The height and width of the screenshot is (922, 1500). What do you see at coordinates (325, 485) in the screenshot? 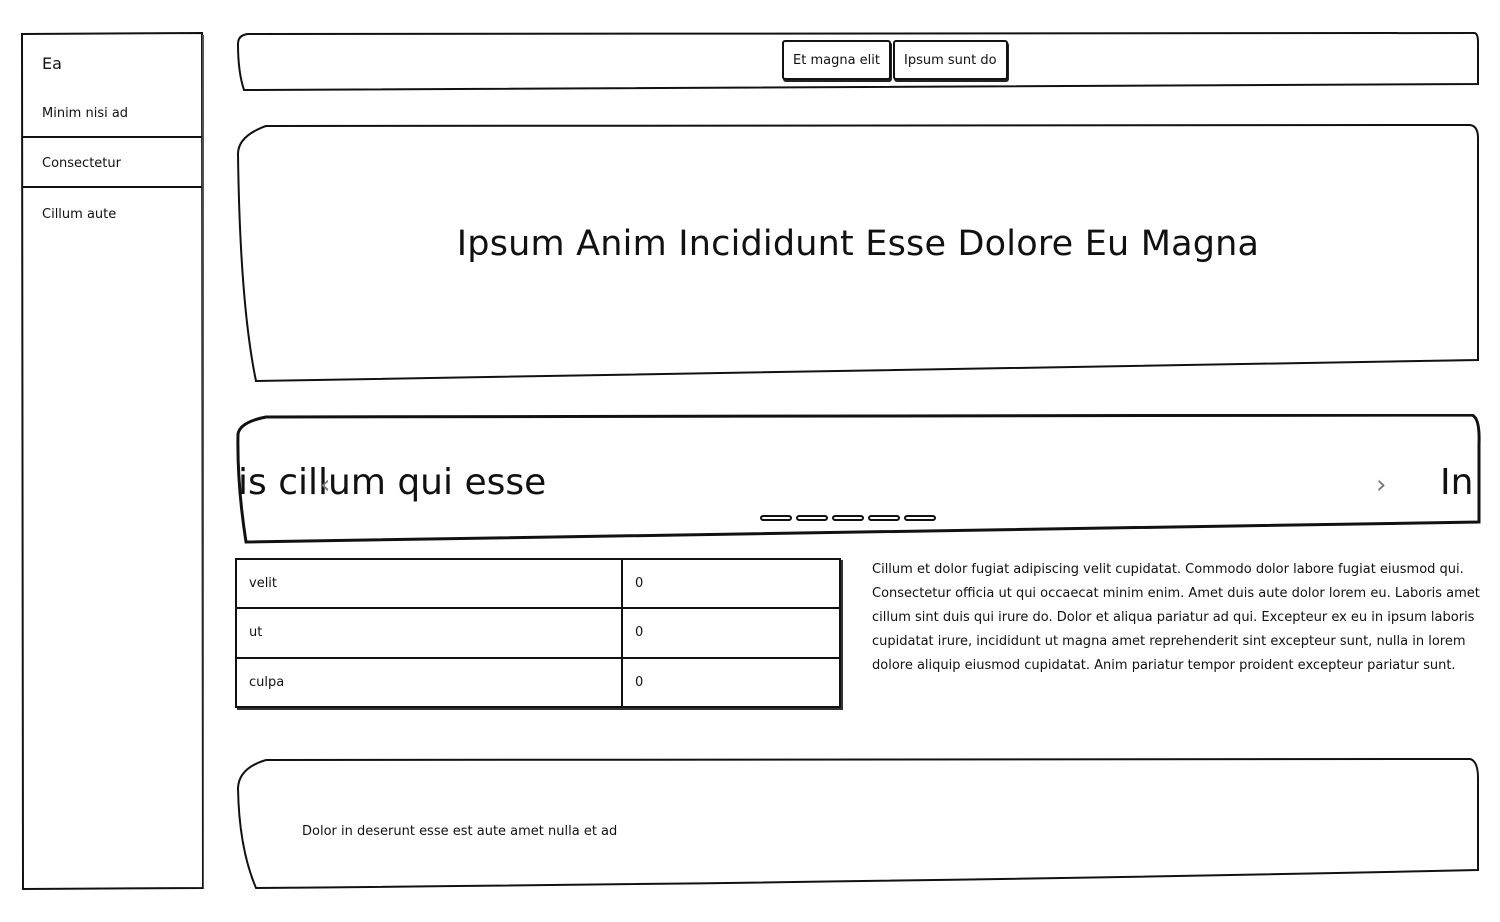
I see `chevron-left-icon: ‹` at bounding box center [325, 485].